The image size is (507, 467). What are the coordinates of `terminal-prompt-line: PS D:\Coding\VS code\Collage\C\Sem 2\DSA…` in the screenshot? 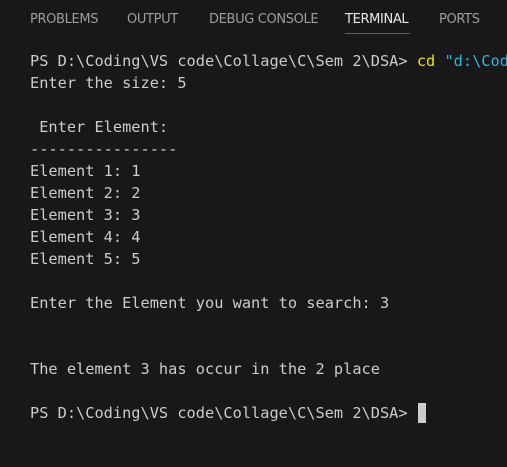 It's located at (228, 413).